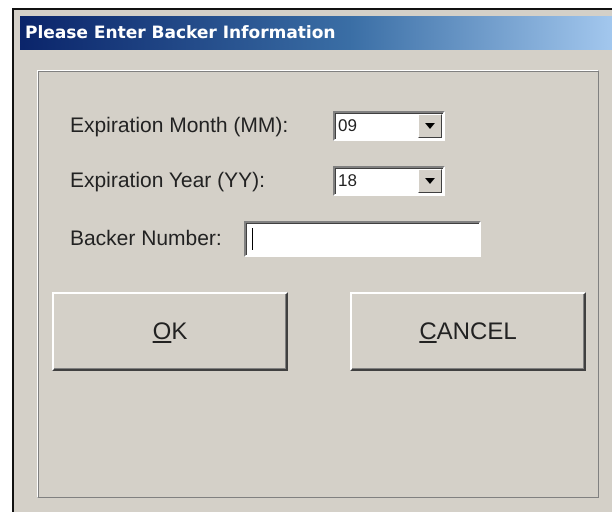  I want to click on cancel-button: CANCEL, so click(468, 331).